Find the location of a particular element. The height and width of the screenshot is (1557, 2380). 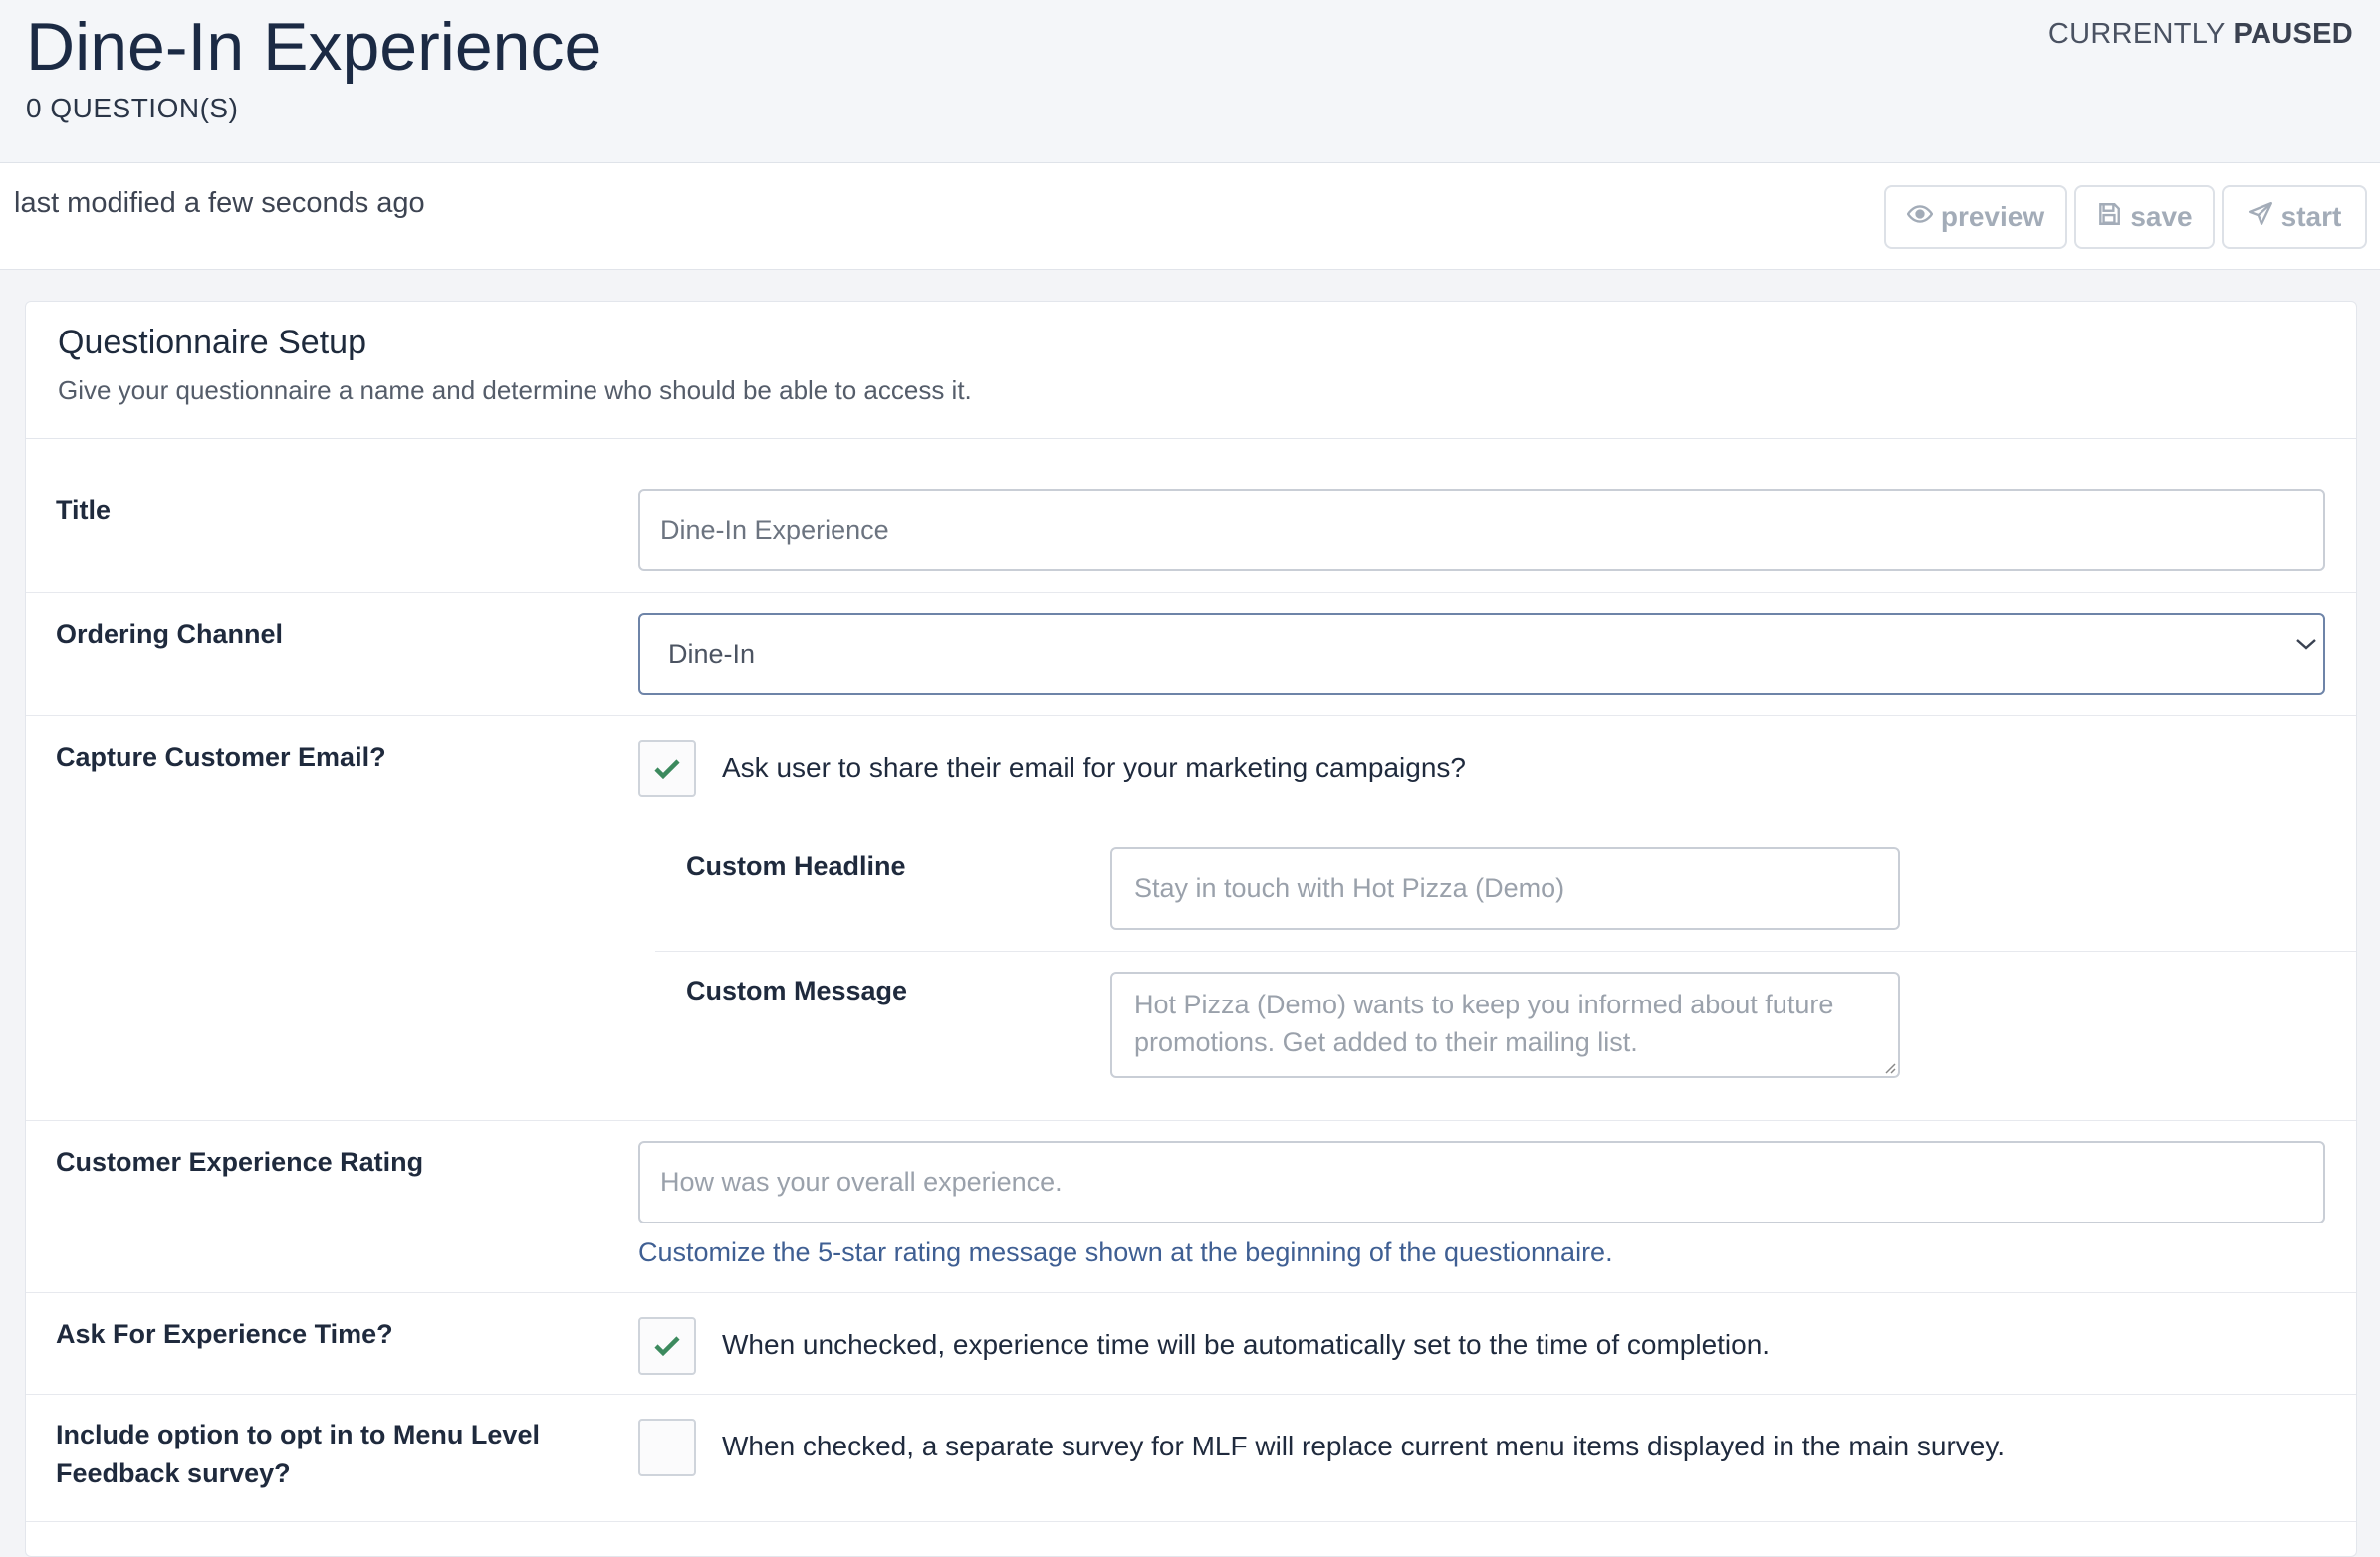

preview-button: preview is located at coordinates (1975, 217).